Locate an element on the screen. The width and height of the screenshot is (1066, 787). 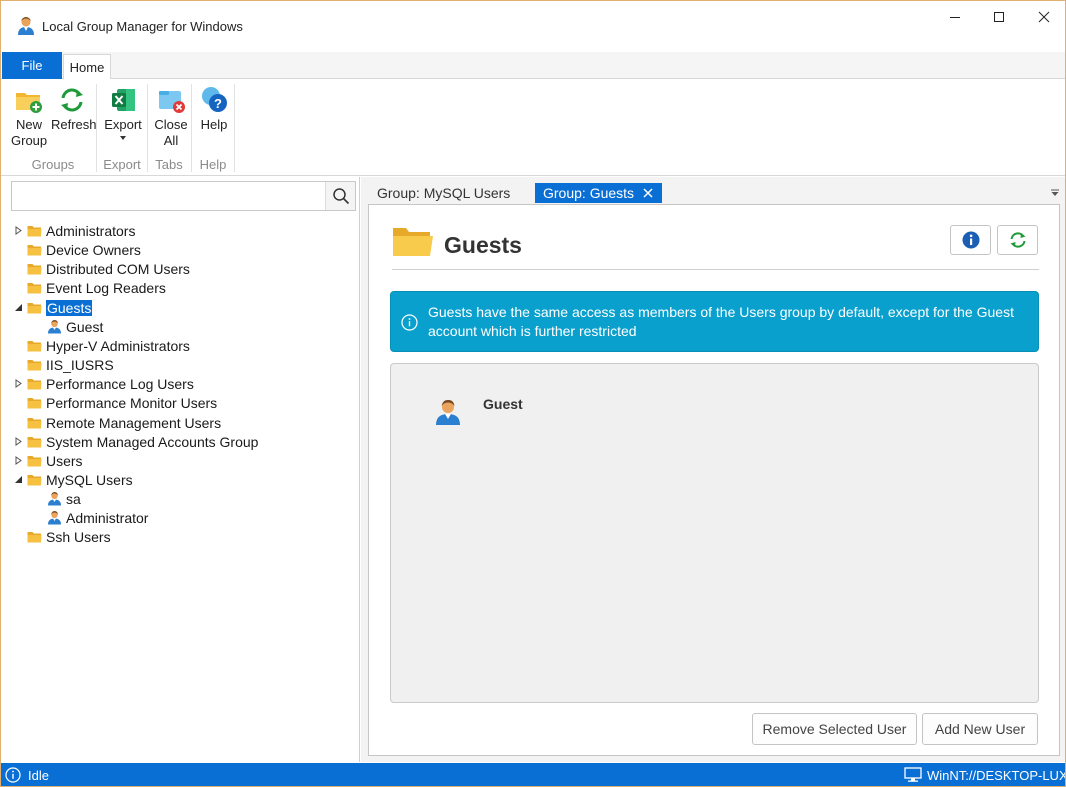
tab-label: Group: Guests is located at coordinates (589, 193).